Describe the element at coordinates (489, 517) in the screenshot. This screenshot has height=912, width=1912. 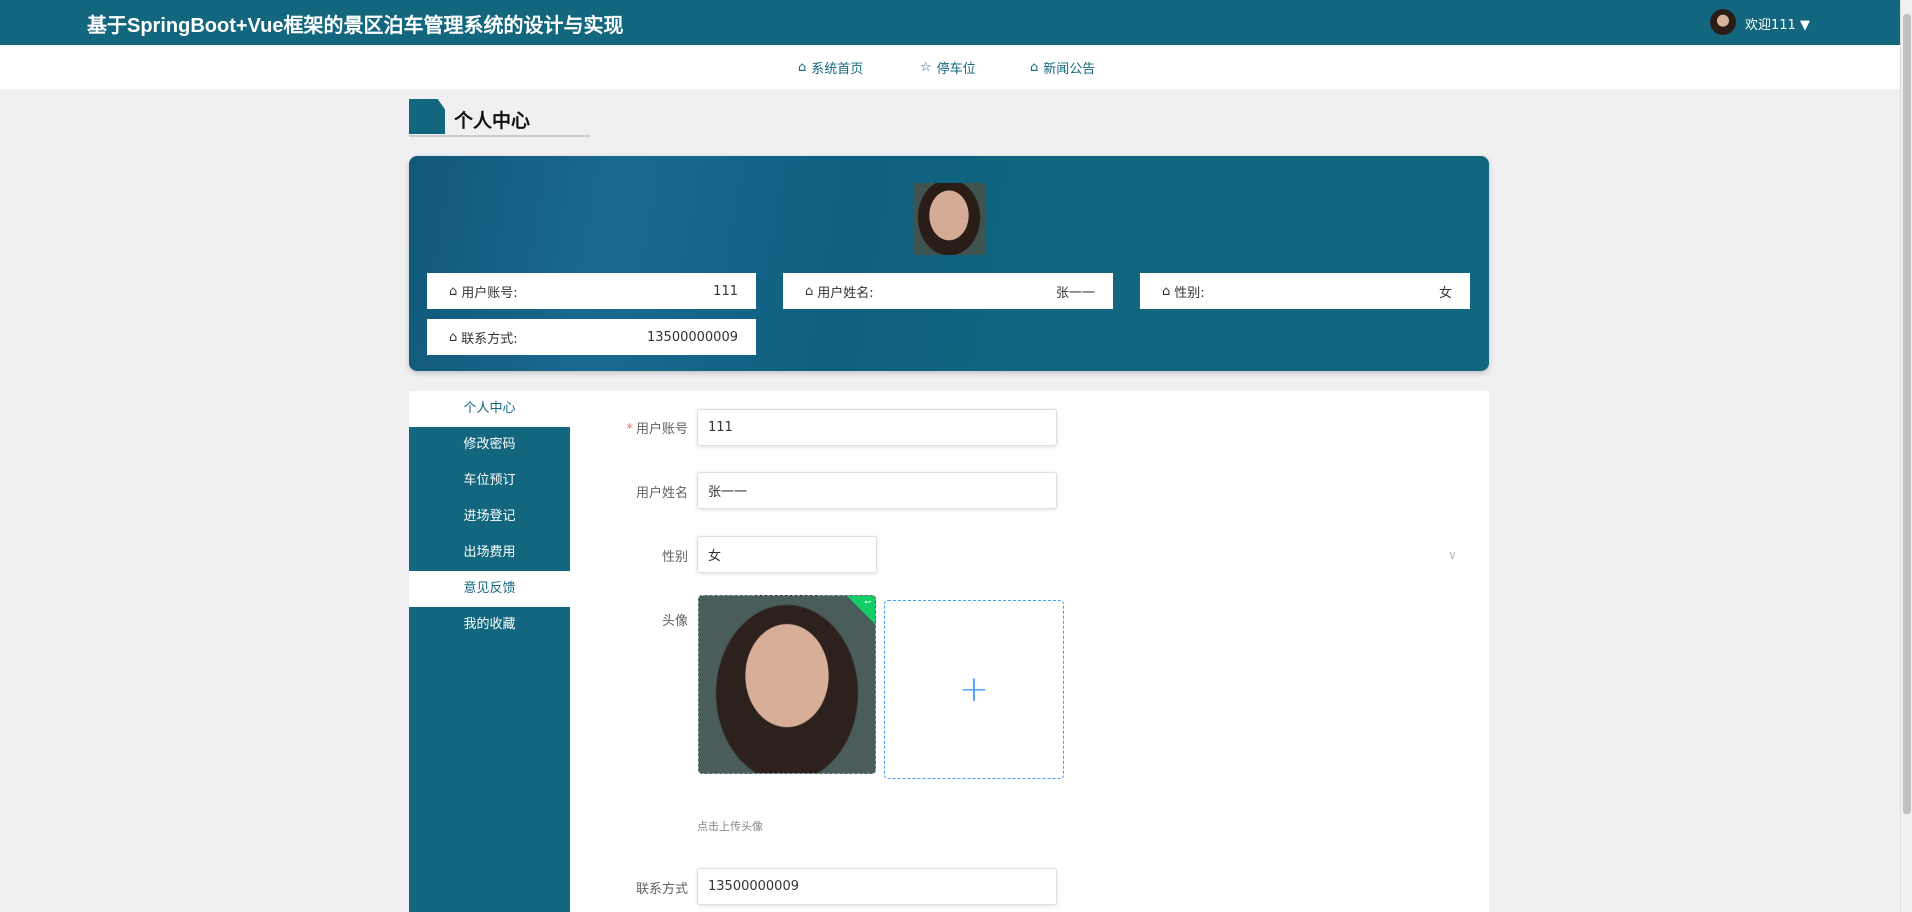
I see `sidebar-item-entry: 进场登记` at that location.